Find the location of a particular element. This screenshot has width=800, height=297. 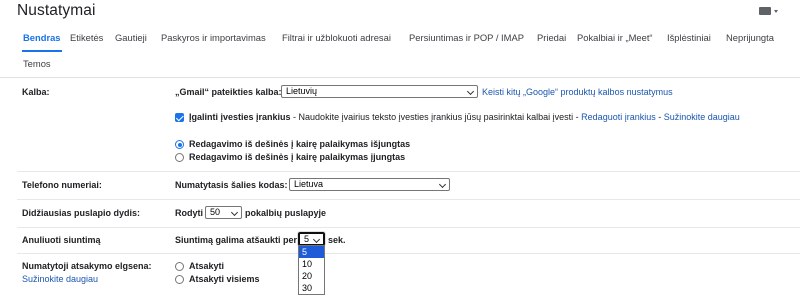

input-tools-button is located at coordinates (770, 12).